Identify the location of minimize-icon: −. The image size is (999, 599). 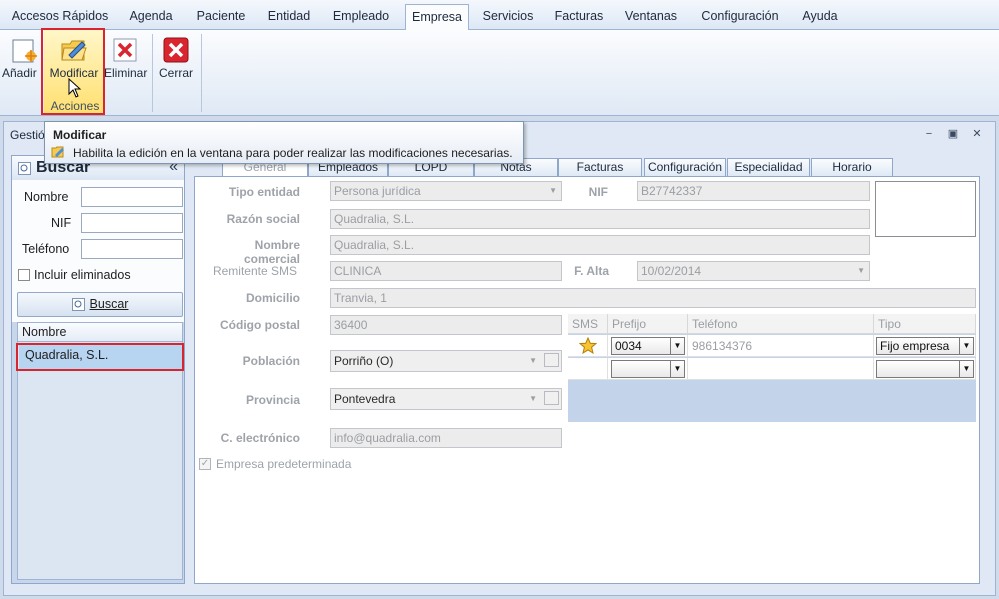
(929, 134).